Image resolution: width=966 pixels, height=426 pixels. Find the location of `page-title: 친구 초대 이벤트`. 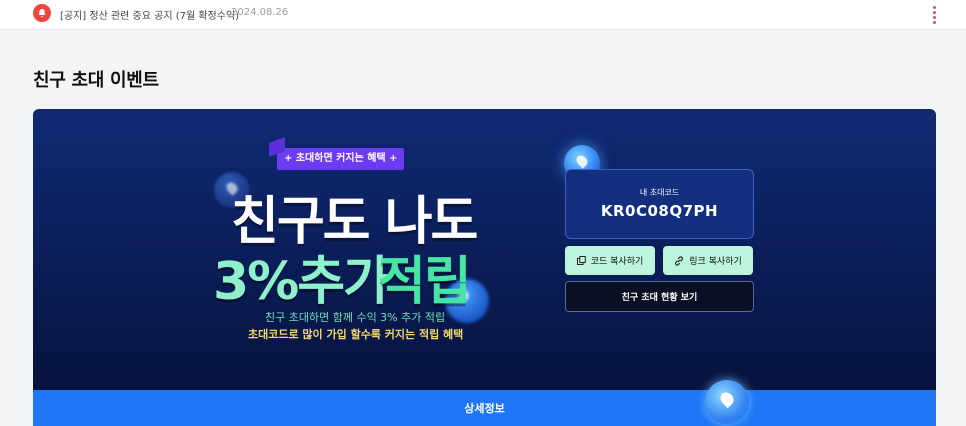

page-title: 친구 초대 이벤트 is located at coordinates (96, 80).